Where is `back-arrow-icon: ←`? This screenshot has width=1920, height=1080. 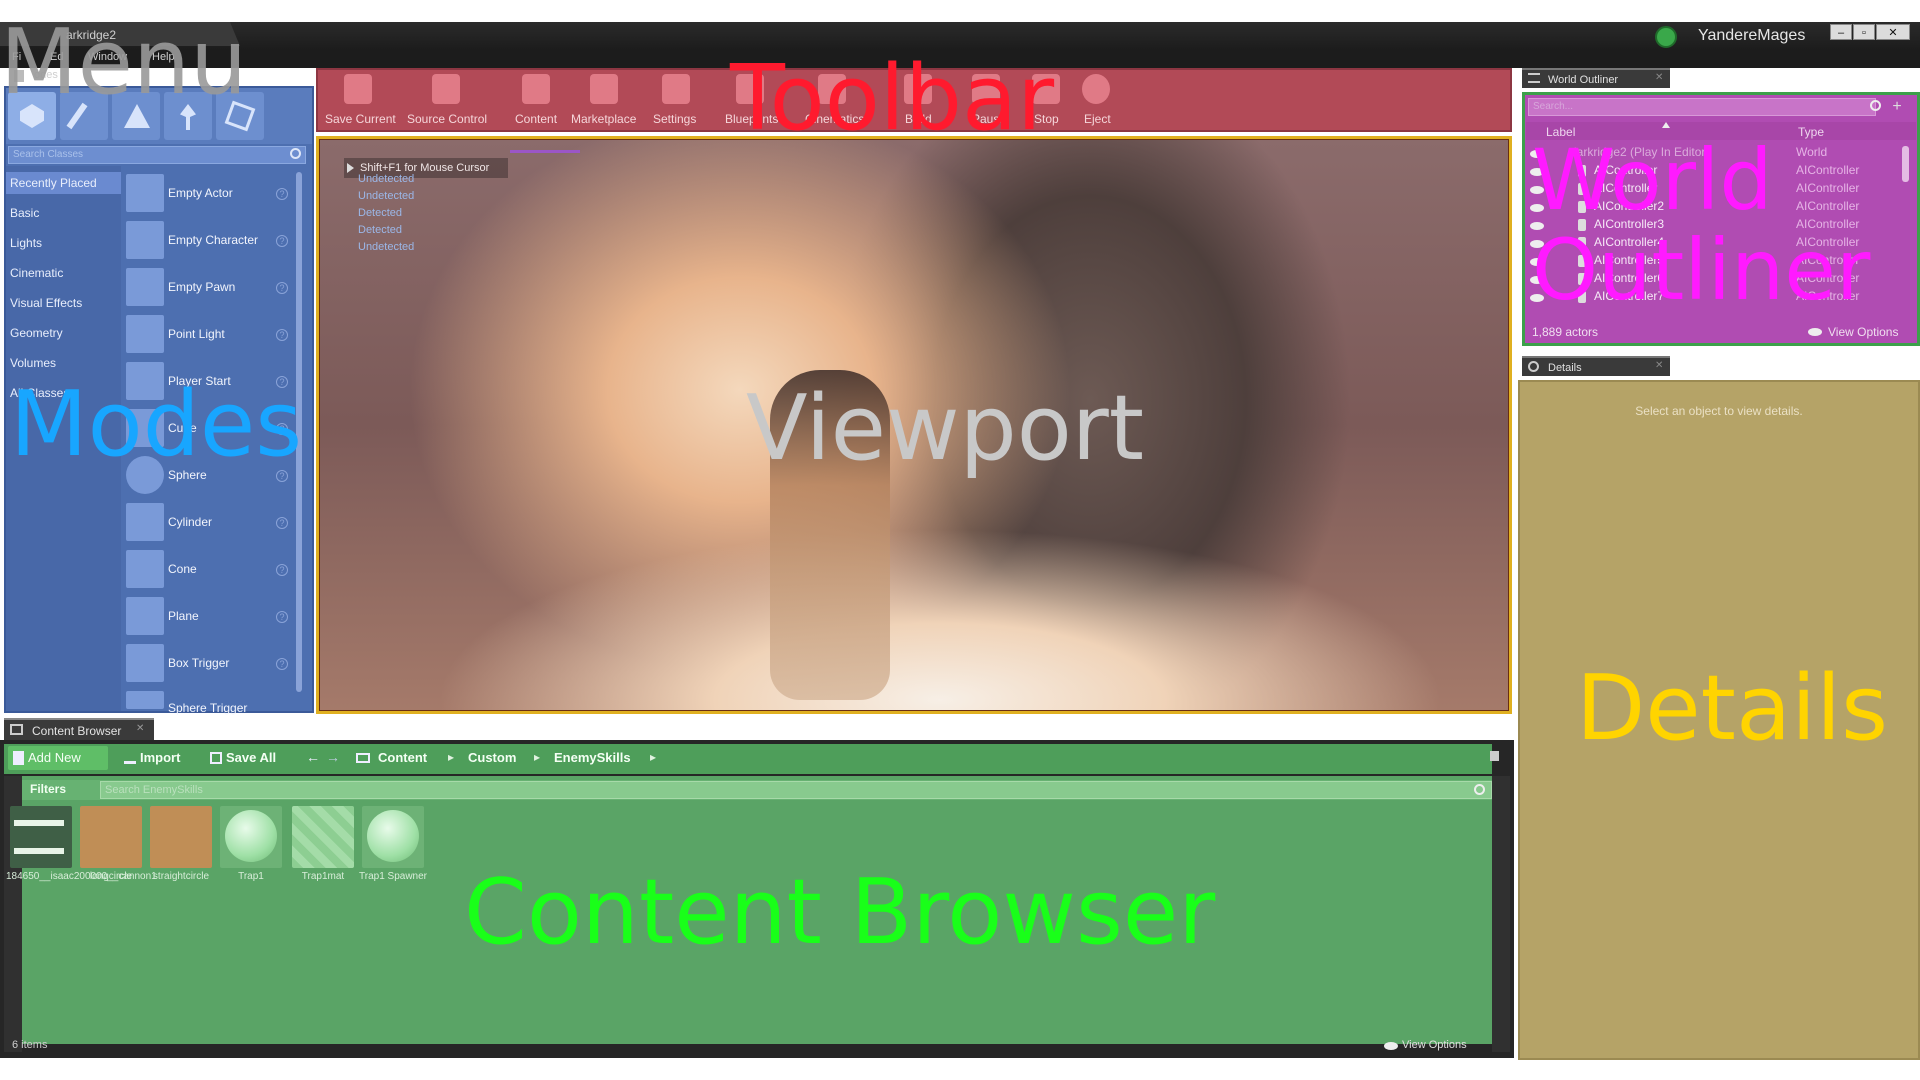 back-arrow-icon: ← is located at coordinates (313, 757).